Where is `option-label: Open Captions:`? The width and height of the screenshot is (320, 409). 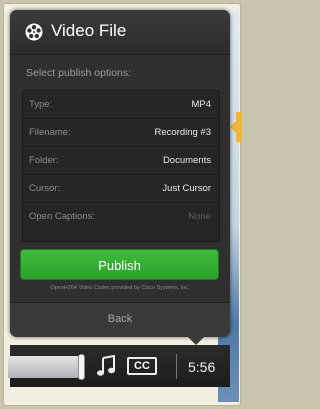
option-label: Open Captions: is located at coordinates (62, 216).